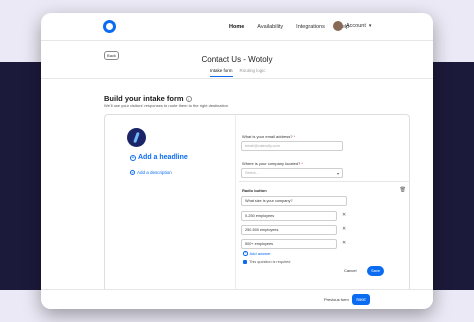 Image resolution: width=474 pixels, height=322 pixels. I want to click on answer-option-input: 250-500 employees, so click(289, 230).